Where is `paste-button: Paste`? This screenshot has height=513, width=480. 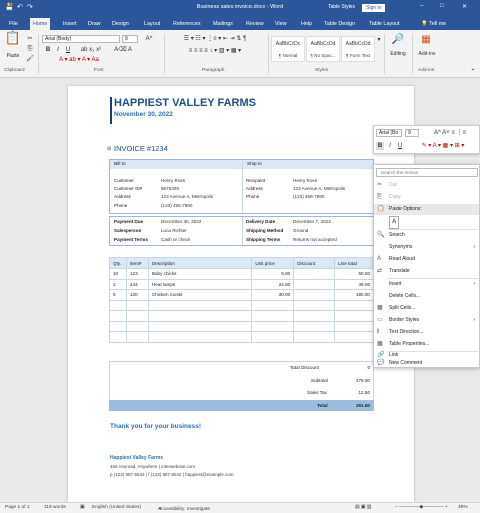 paste-button: Paste is located at coordinates (13, 56).